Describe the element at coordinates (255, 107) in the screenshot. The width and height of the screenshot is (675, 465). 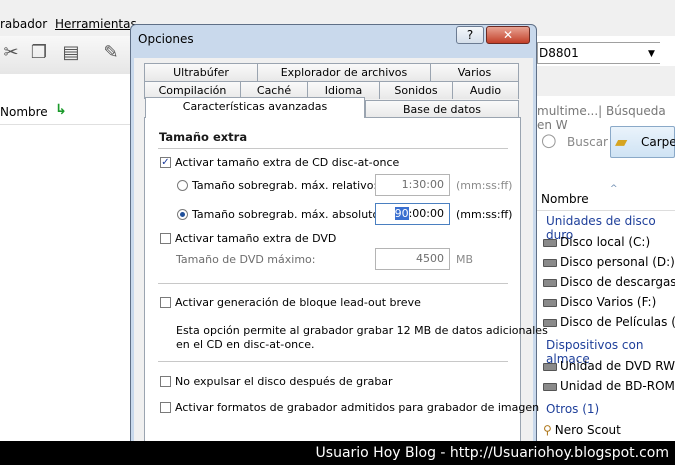
I see `tab-caracteristicas-avanzadas: Características avanzadas` at that location.